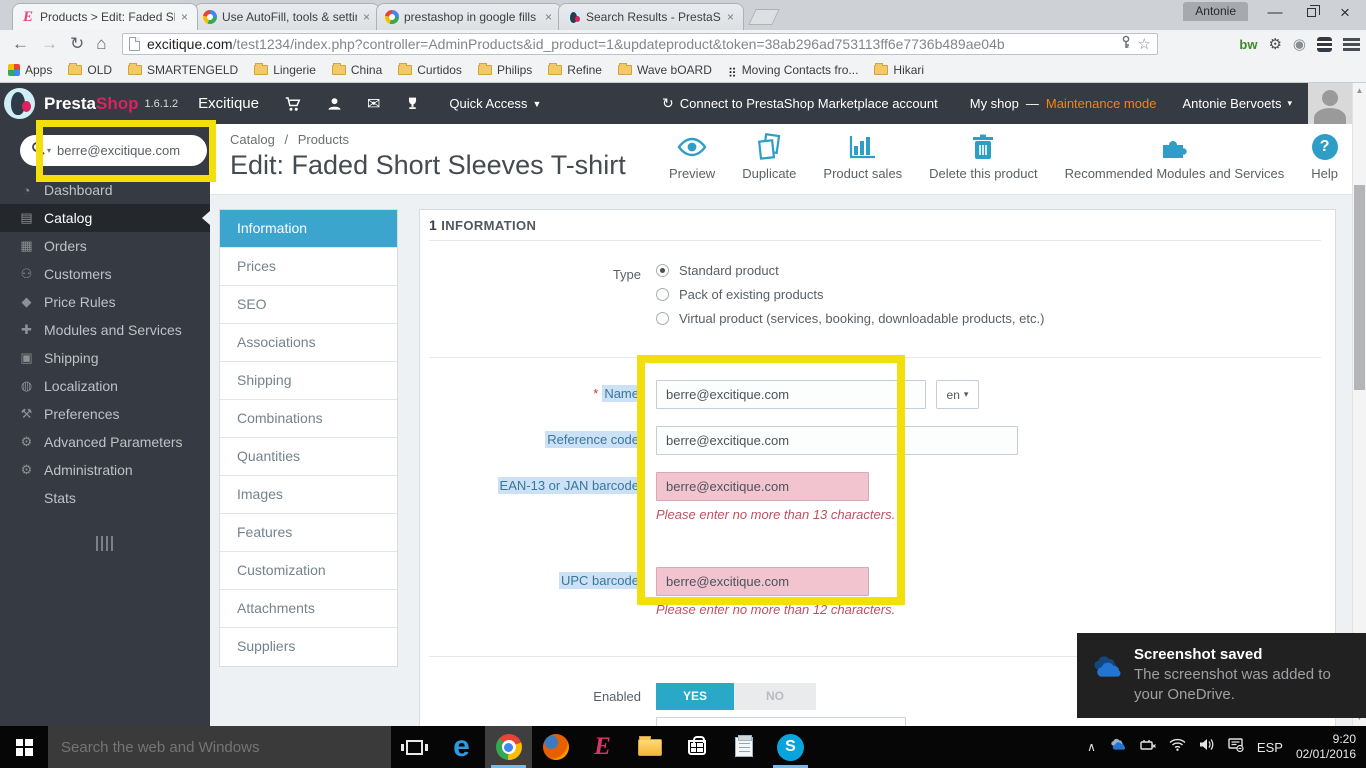  I want to click on back-icon: ←, so click(20, 44).